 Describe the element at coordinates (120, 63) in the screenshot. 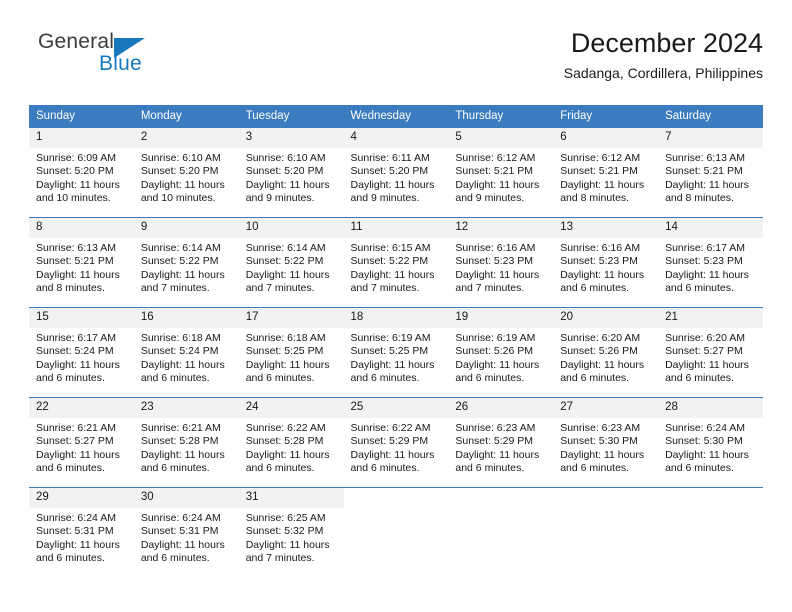

I see `logo-text-blue: Blue` at that location.